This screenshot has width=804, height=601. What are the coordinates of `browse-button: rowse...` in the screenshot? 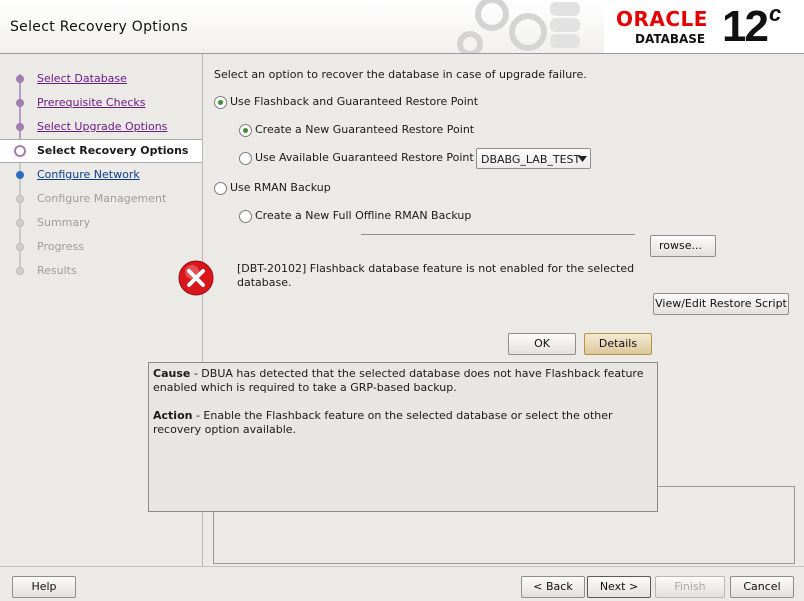 It's located at (683, 246).